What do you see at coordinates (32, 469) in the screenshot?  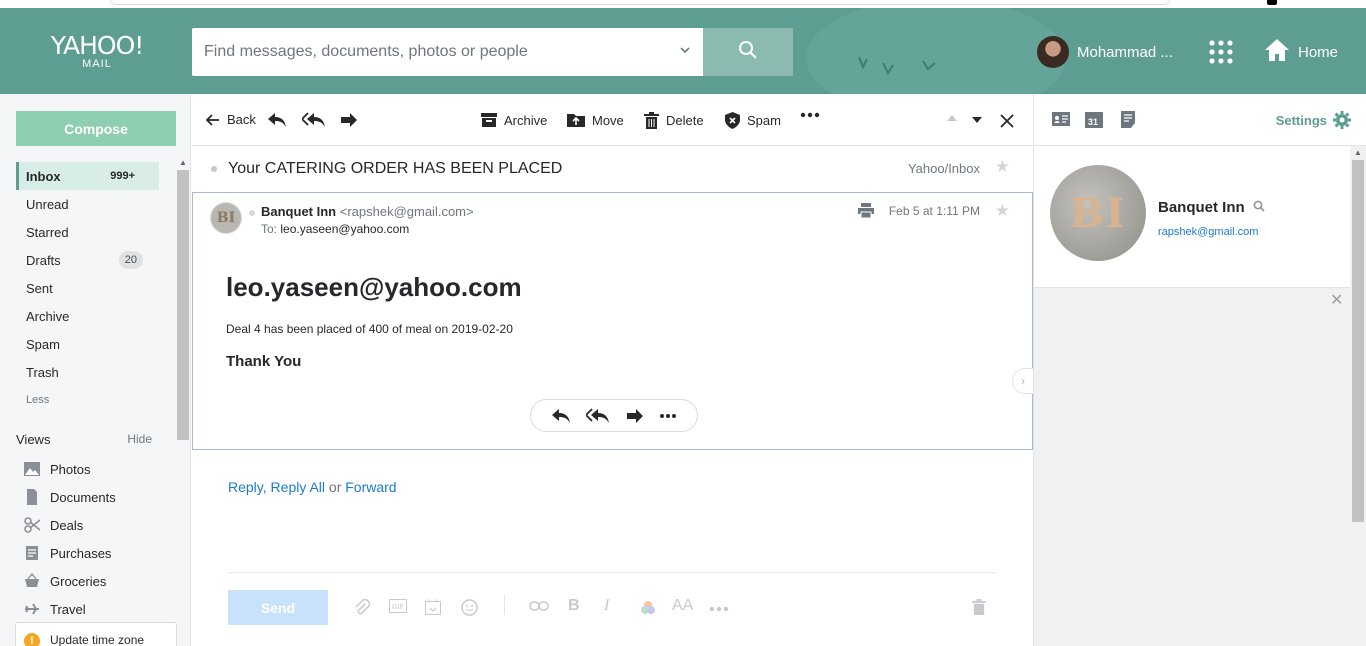 I see `photo-icon` at bounding box center [32, 469].